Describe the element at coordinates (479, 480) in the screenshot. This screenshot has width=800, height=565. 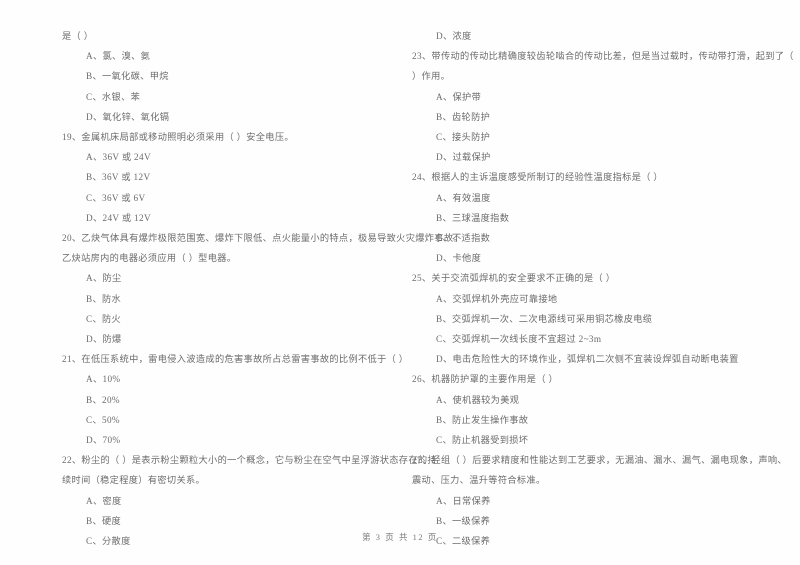
I see `question-stem-continuation: 震动、压力、温升等符合标准。` at that location.